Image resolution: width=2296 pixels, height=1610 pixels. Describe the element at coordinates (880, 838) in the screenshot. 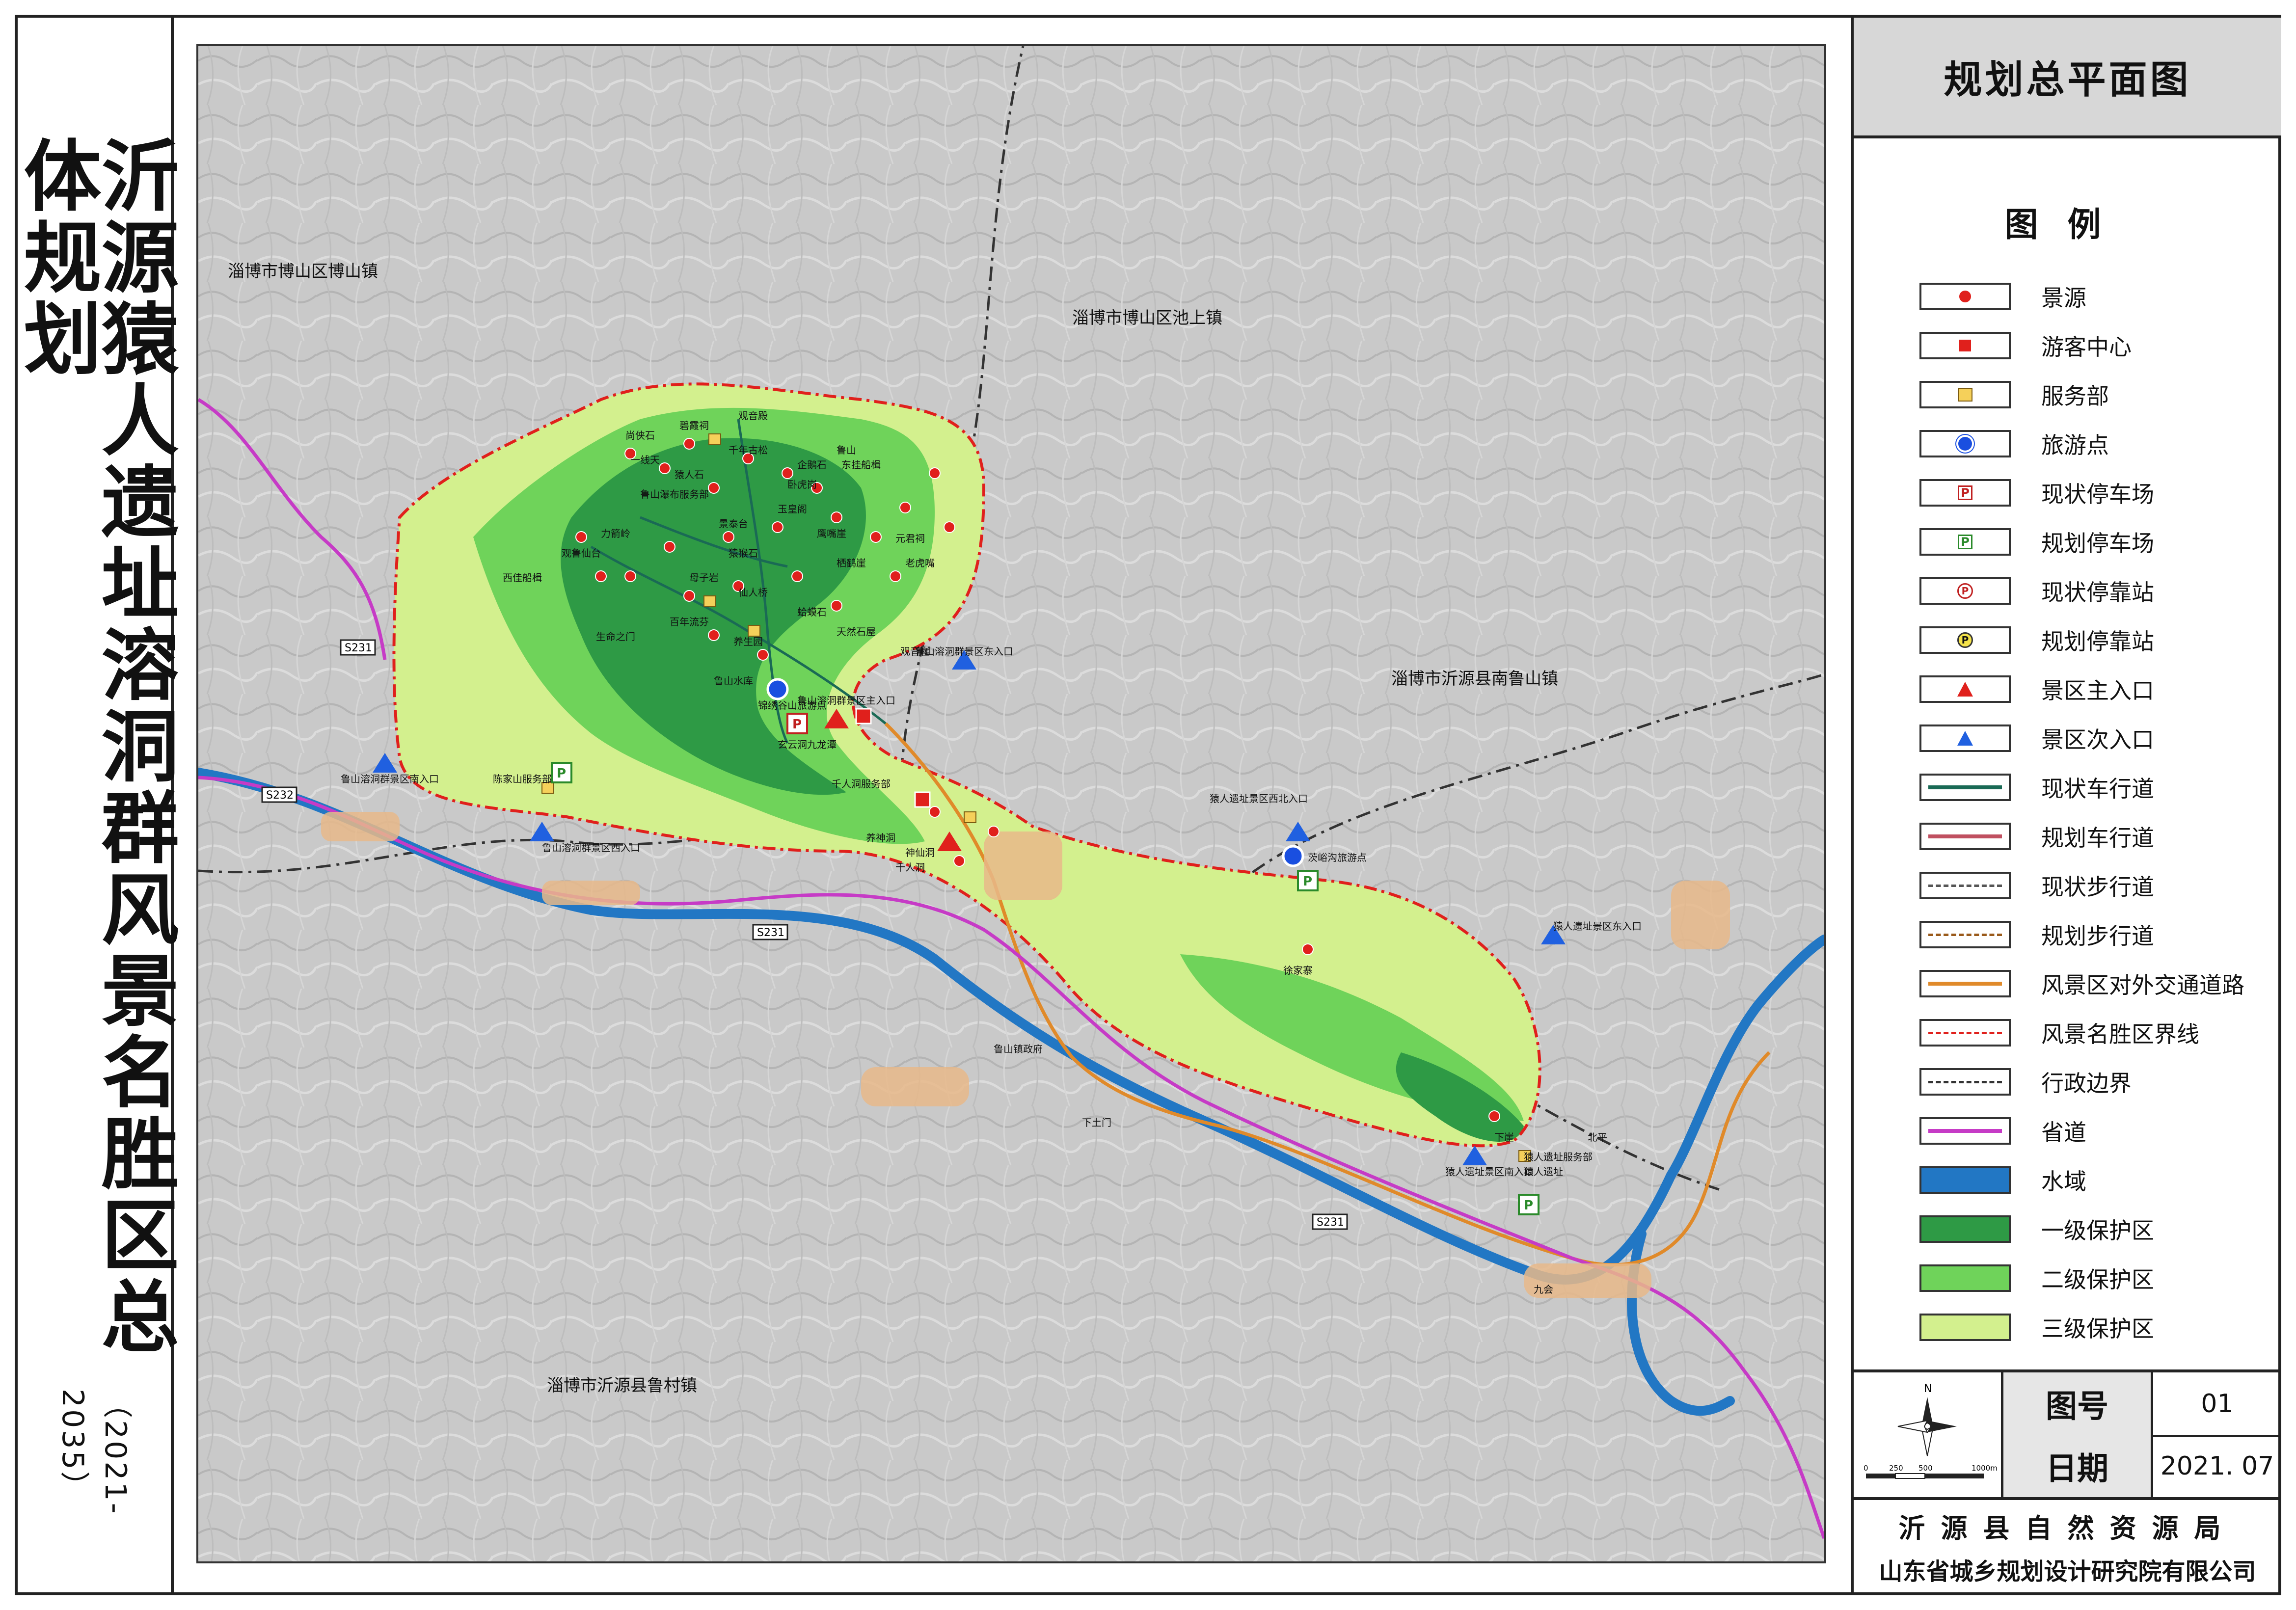

I see `place-label-yangshen: 养神洞` at that location.